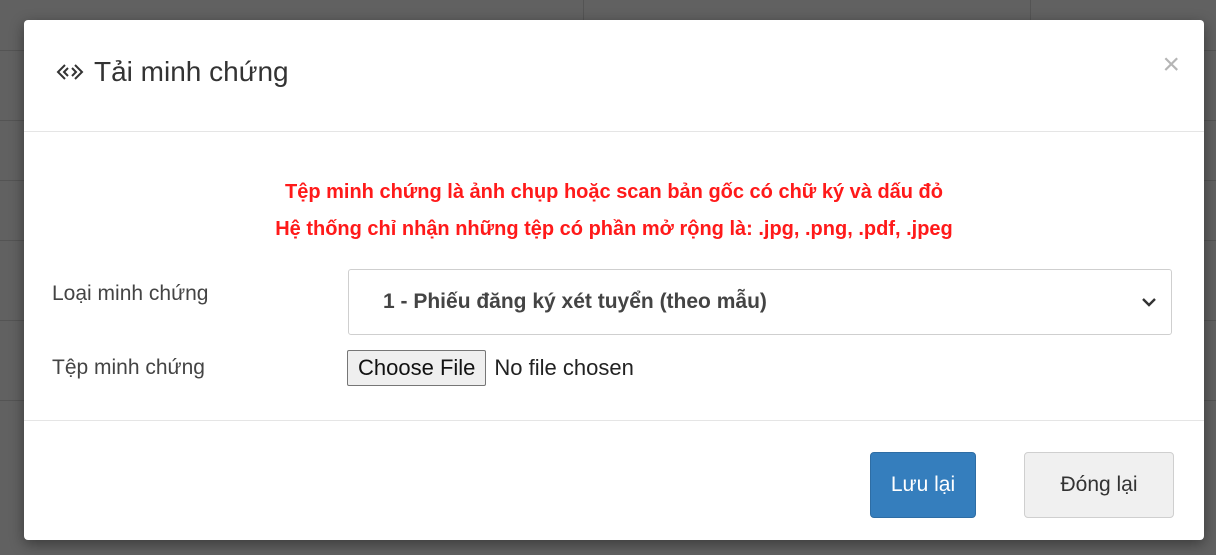 The image size is (1216, 555). I want to click on save-button: Lưu lại, so click(923, 485).